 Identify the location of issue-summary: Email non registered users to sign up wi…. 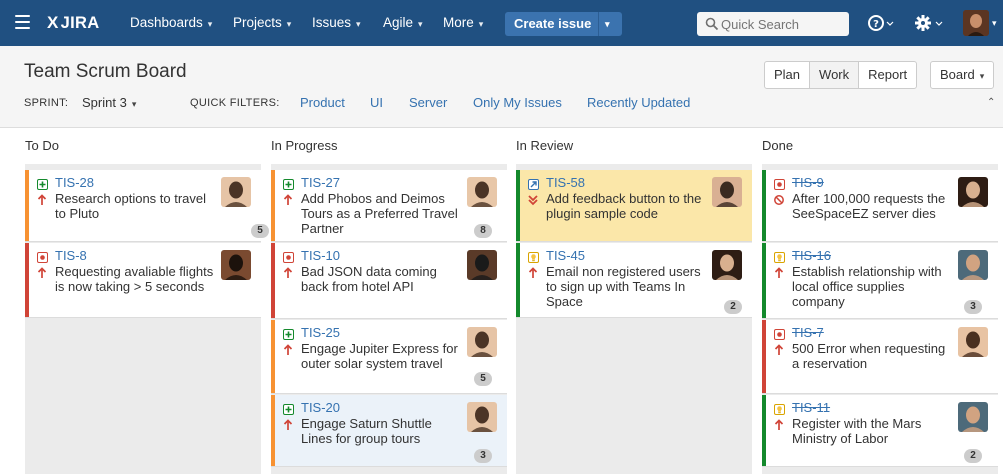
(623, 286).